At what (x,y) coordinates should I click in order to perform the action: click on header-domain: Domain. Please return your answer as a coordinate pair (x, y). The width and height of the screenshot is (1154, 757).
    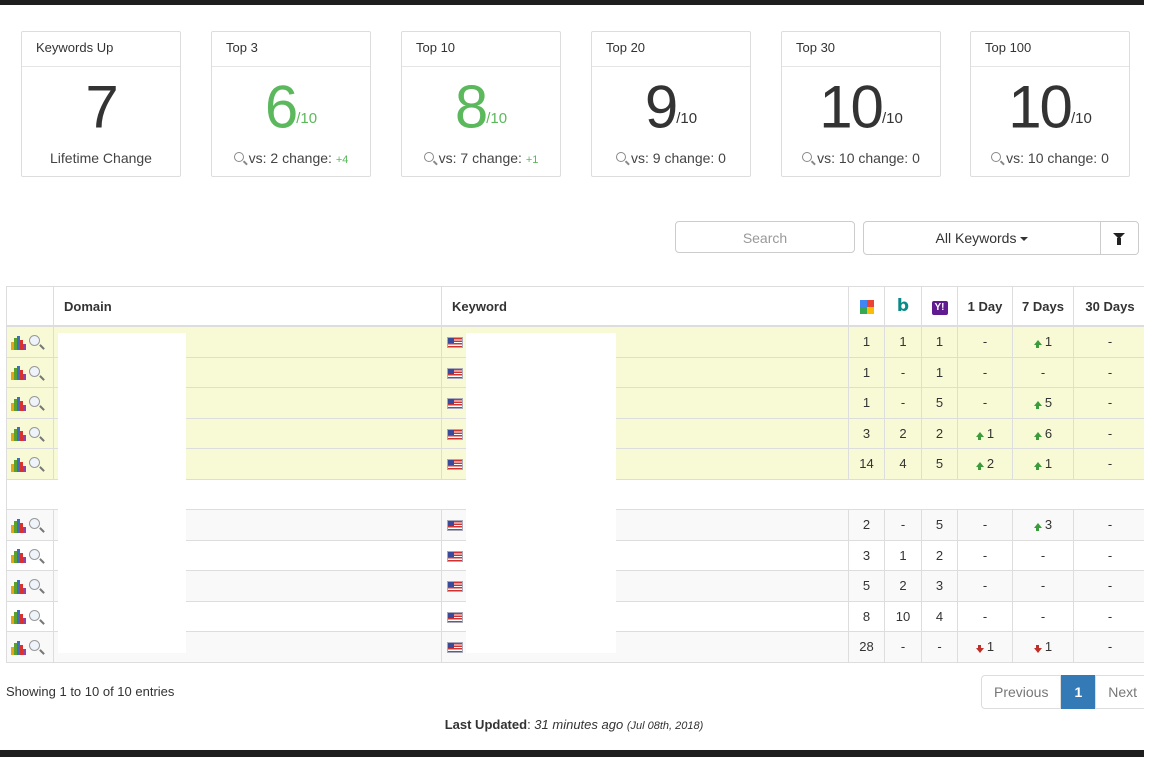
    Looking at the image, I should click on (247, 306).